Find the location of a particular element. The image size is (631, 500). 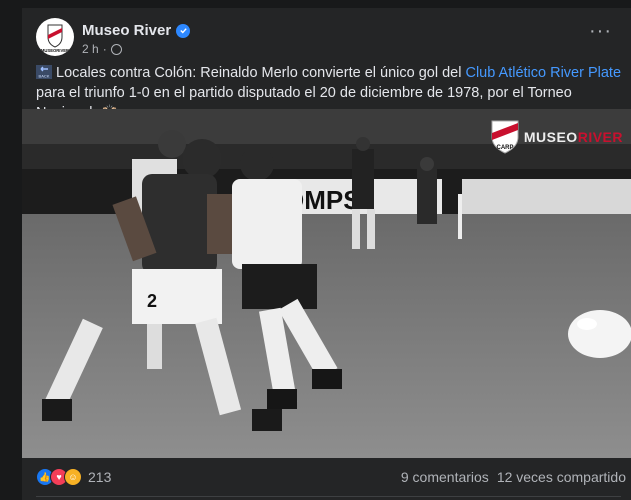

reaction-summary: 👍 ♥ ☺ 213 is located at coordinates (73, 477).